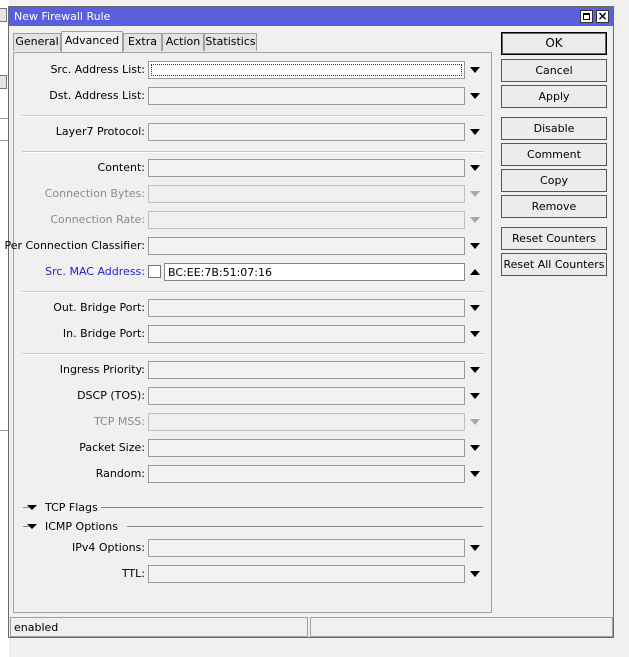 The width and height of the screenshot is (629, 657). What do you see at coordinates (230, 42) in the screenshot?
I see `tab-statistics: Statistics` at bounding box center [230, 42].